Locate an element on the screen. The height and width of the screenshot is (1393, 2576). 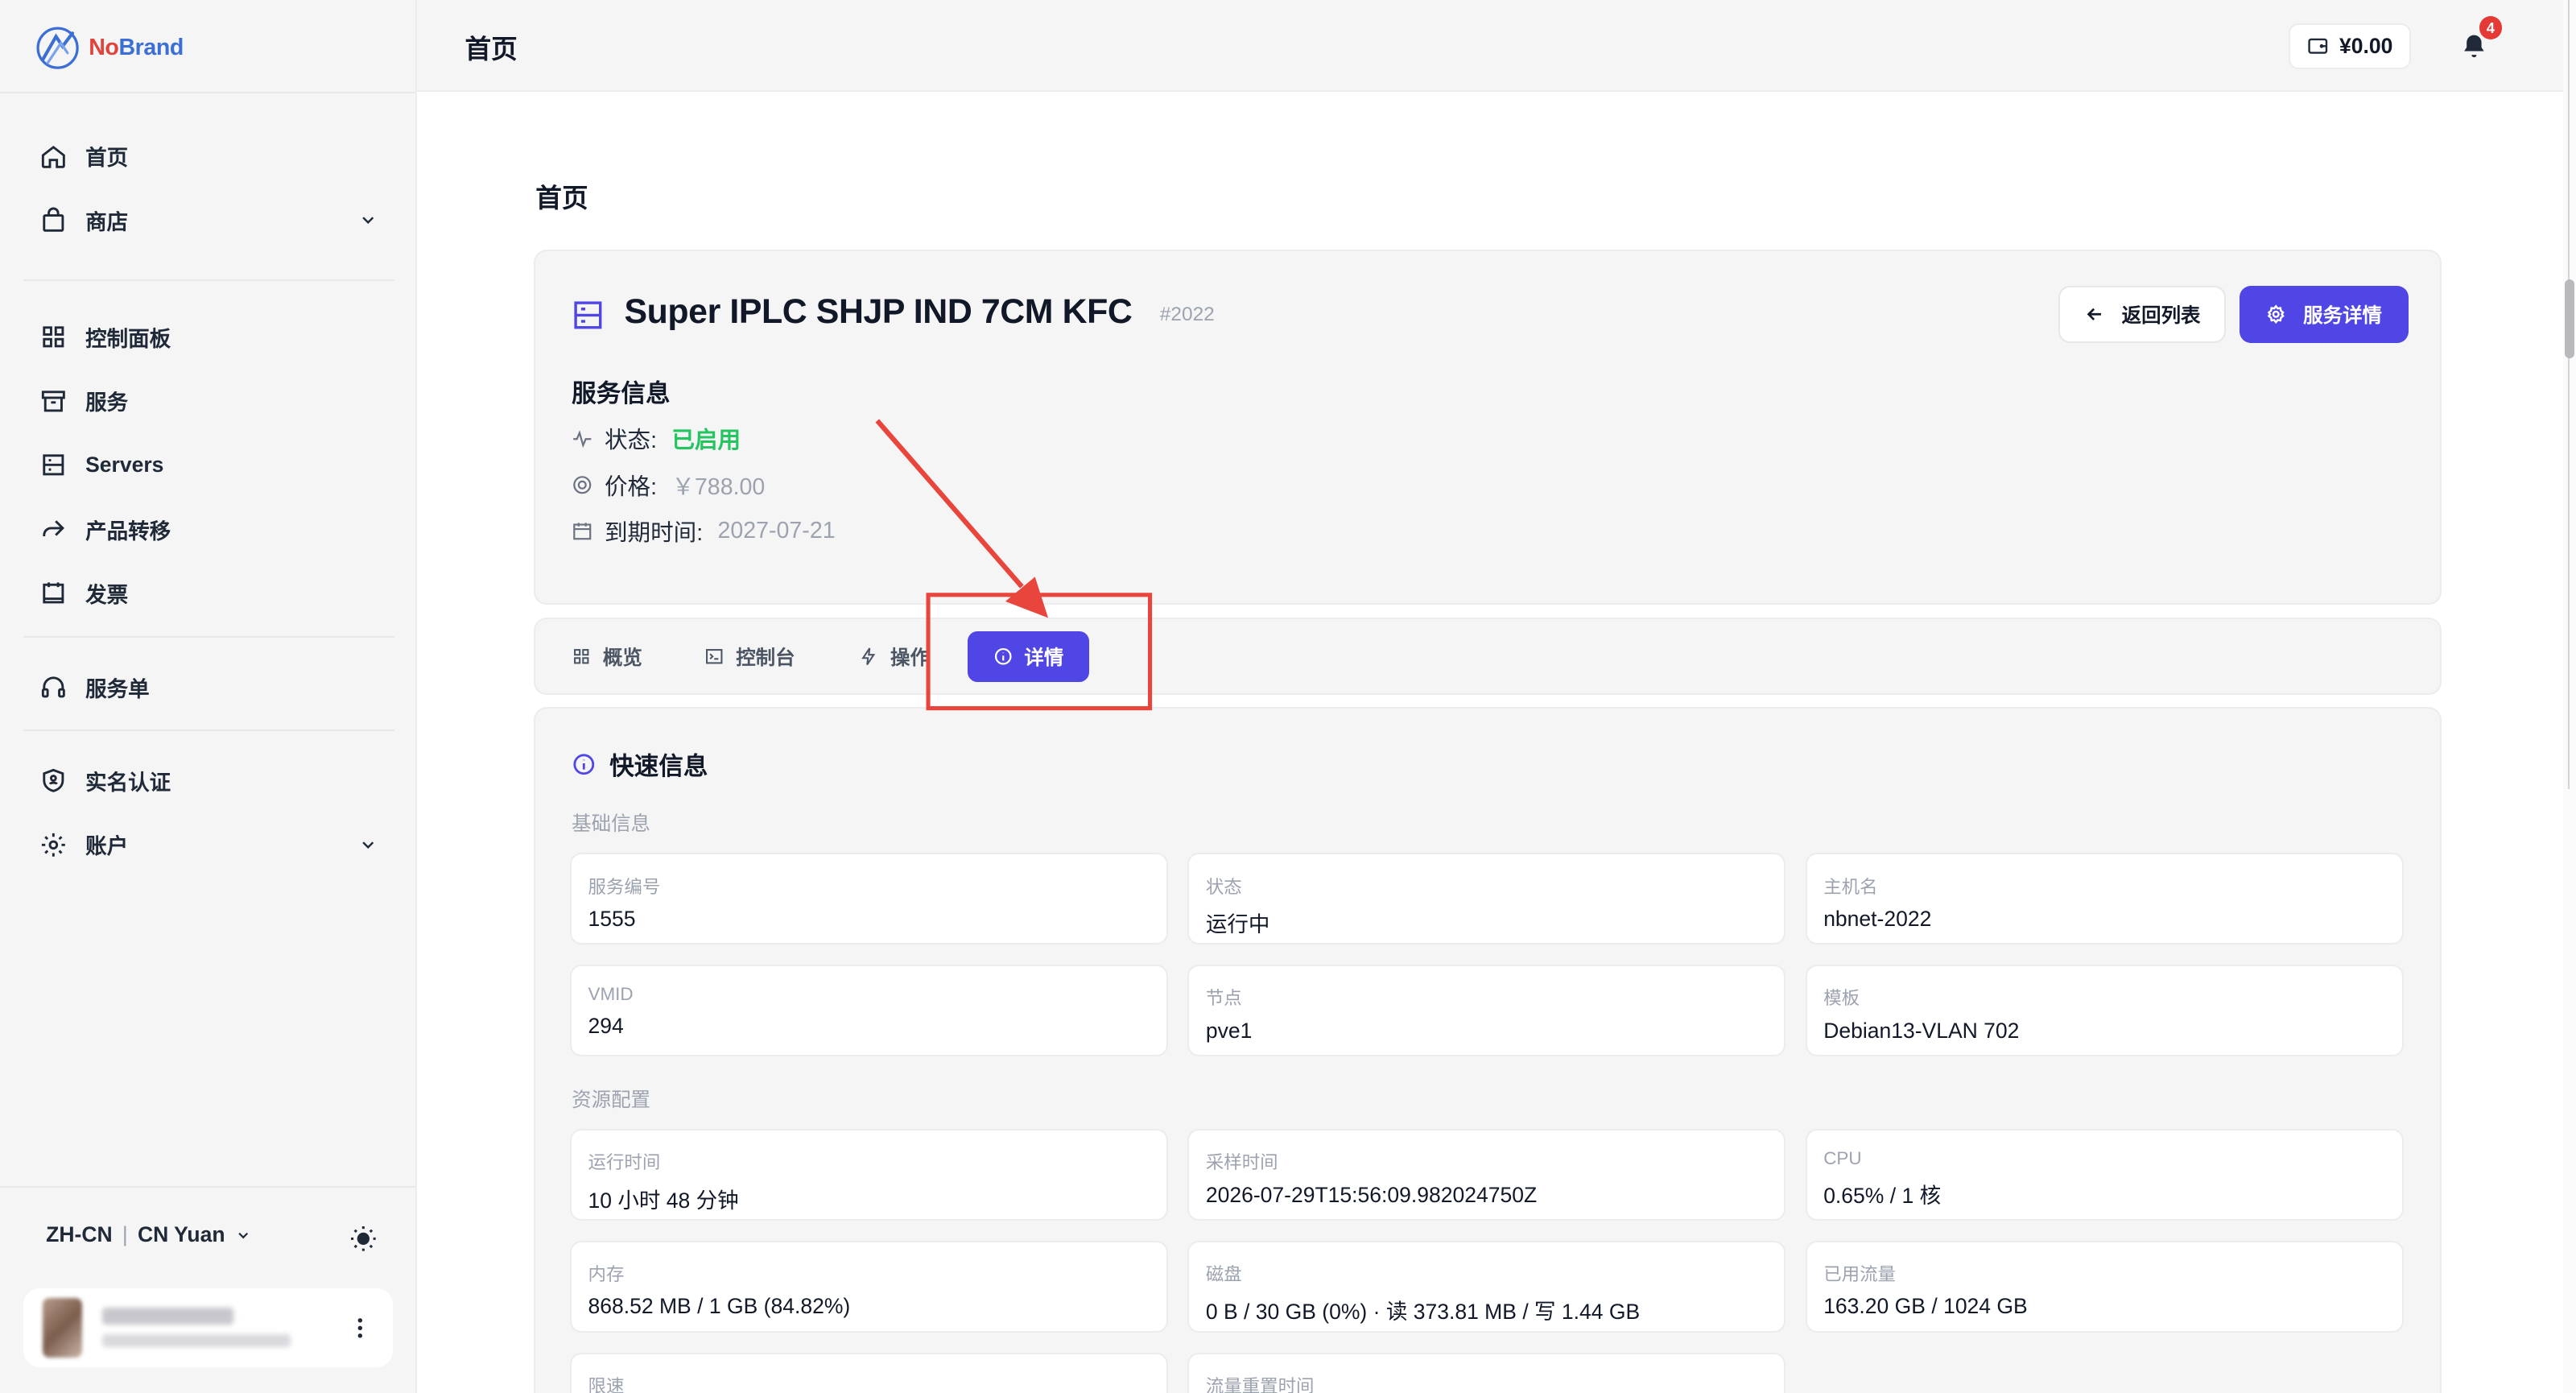
sidebar-item-verification: 实名认证 is located at coordinates (208, 780).